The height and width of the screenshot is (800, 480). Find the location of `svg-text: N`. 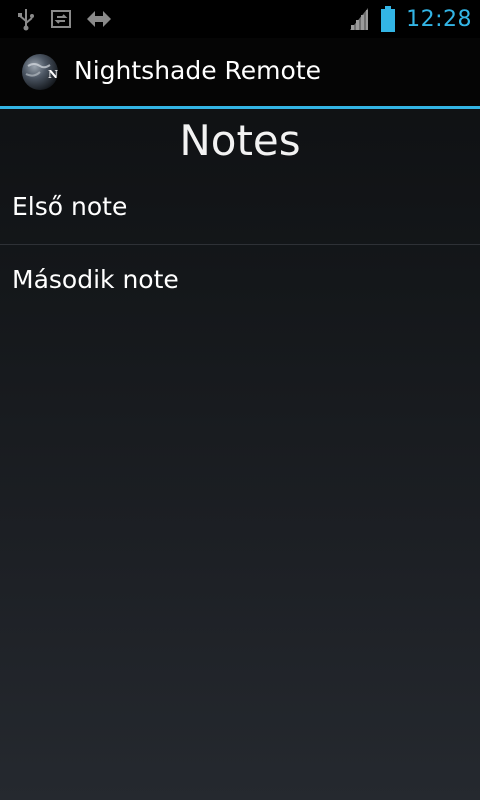

svg-text: N is located at coordinates (53, 74).